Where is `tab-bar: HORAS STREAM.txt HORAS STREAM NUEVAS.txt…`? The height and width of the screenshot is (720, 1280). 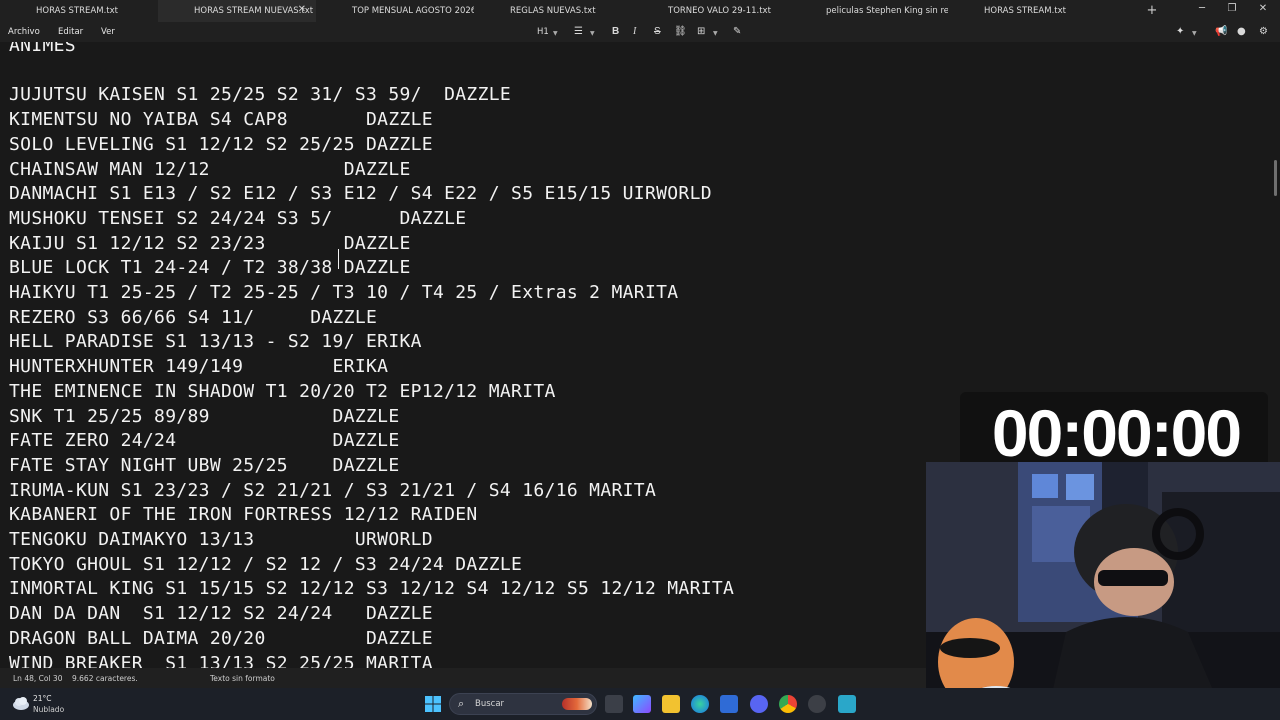
tab-bar: HORAS STREAM.txt HORAS STREAM NUEVAS.txt… is located at coordinates (640, 11).